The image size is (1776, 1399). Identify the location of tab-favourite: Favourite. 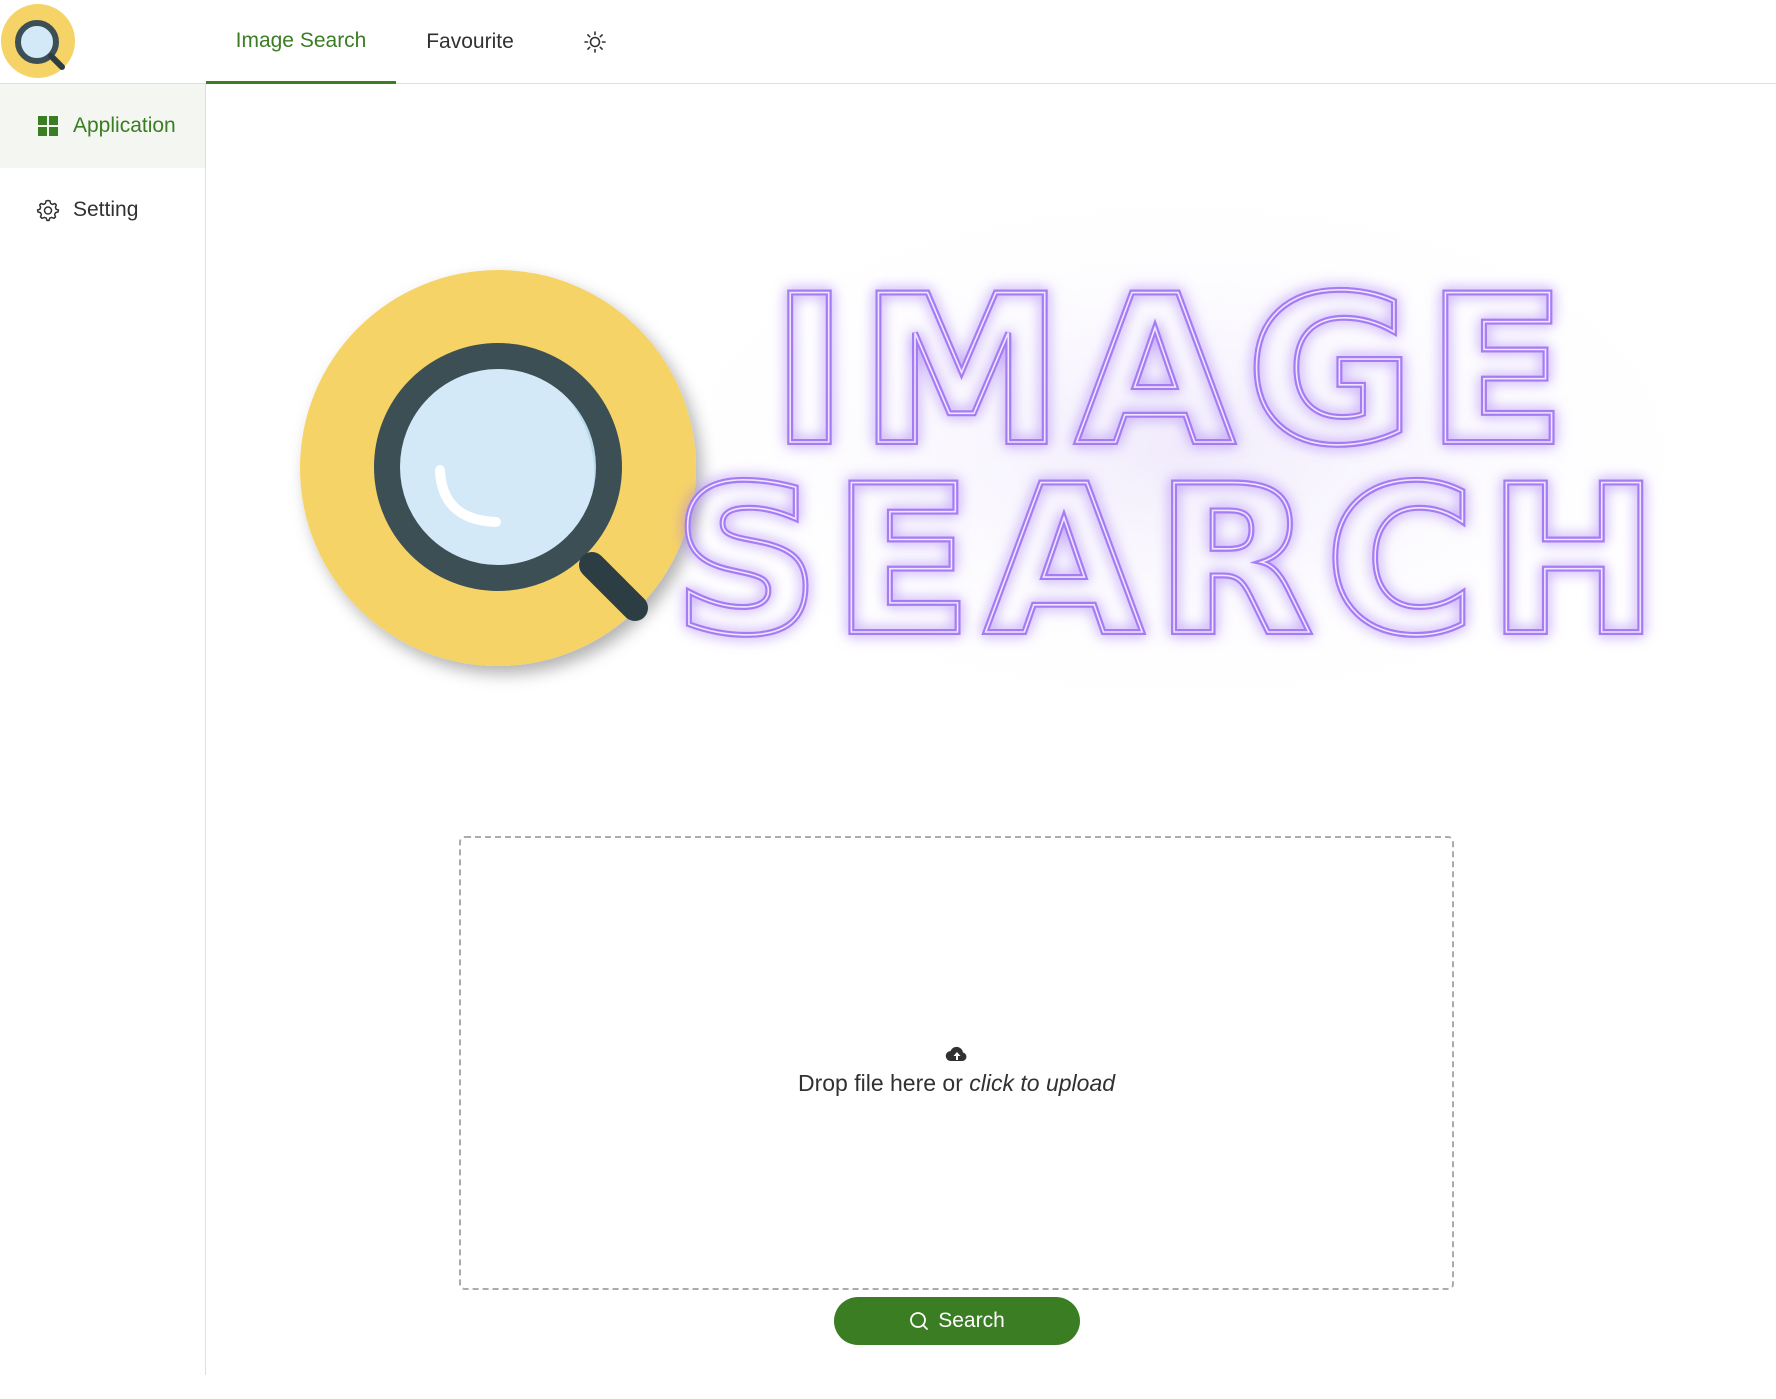
(470, 42).